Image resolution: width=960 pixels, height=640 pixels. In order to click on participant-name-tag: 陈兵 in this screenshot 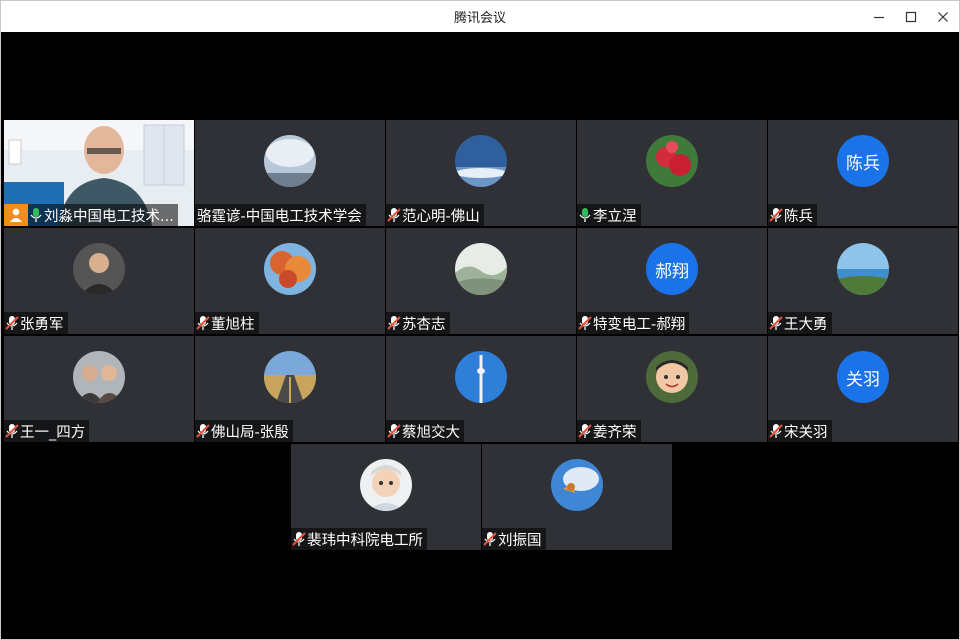, I will do `click(792, 215)`.